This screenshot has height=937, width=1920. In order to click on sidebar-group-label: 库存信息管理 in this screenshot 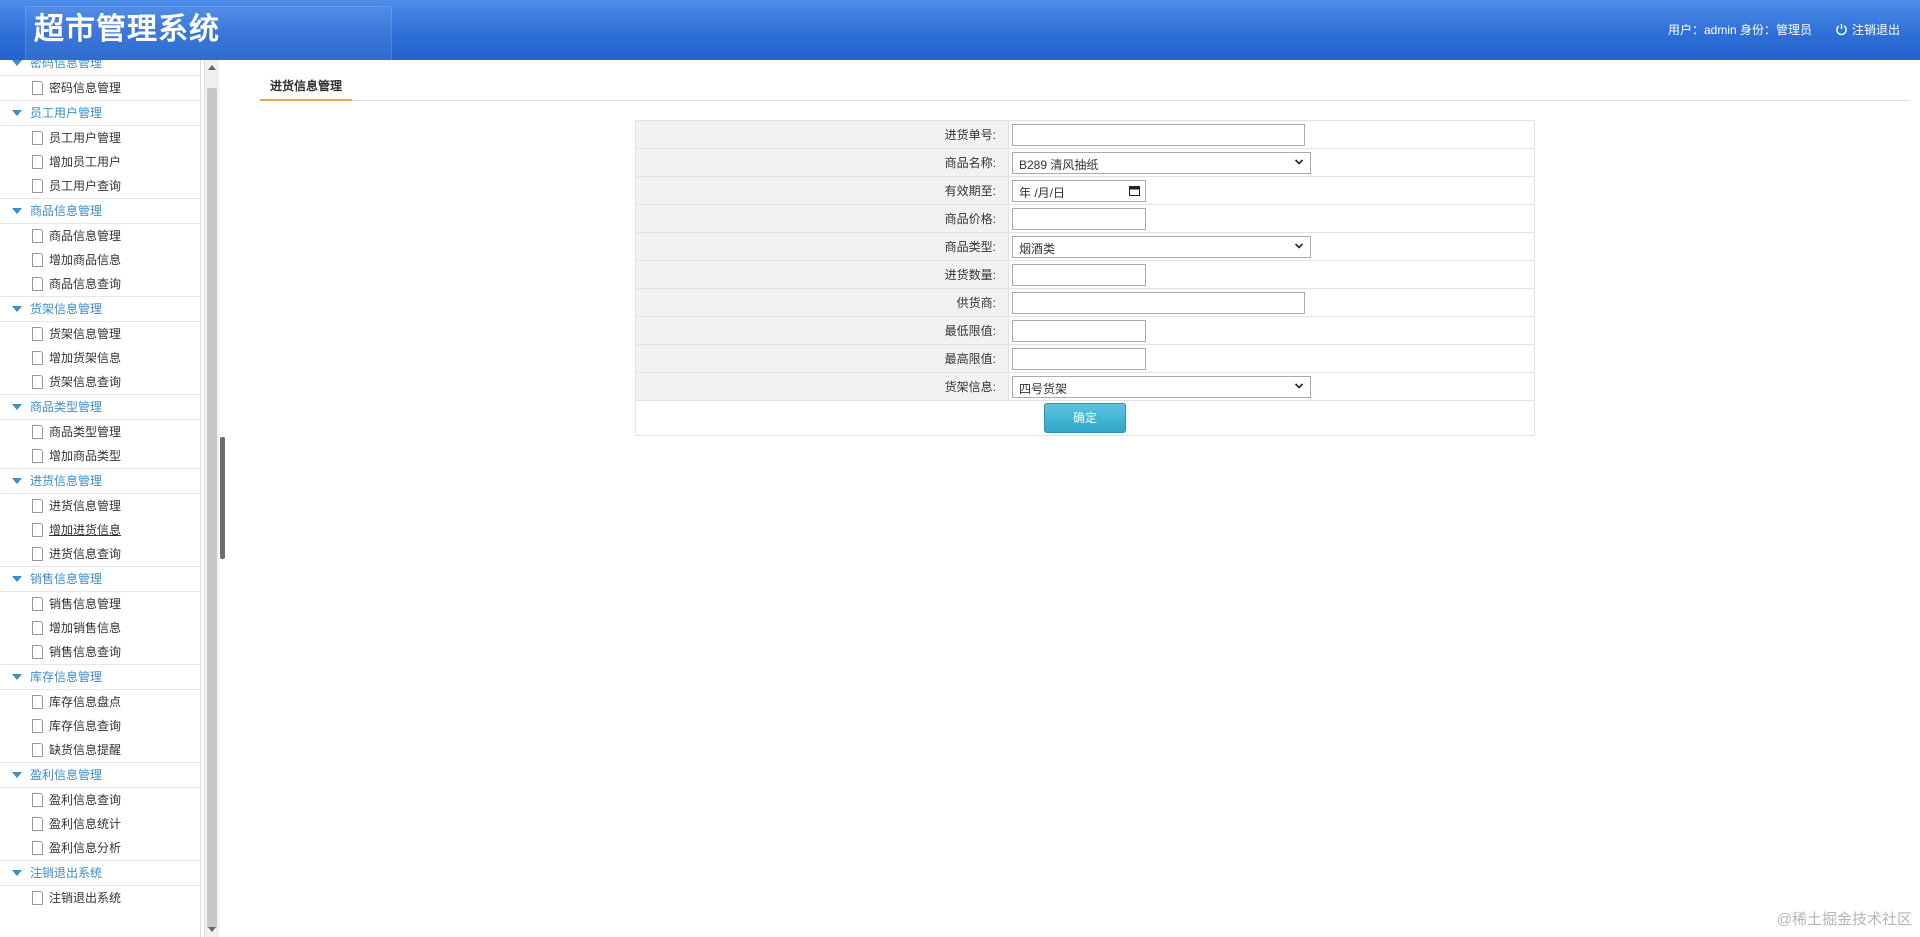, I will do `click(66, 677)`.